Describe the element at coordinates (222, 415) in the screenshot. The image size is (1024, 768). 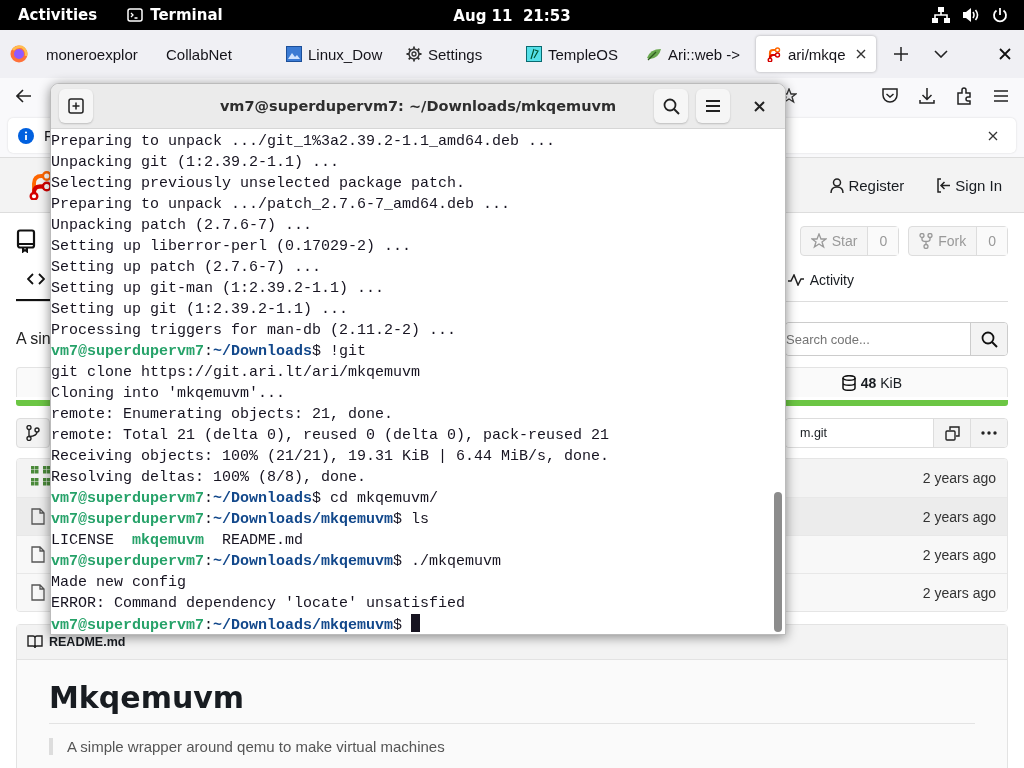
I see `terminal-line: remote: Enumerating objects: 21, done.` at that location.